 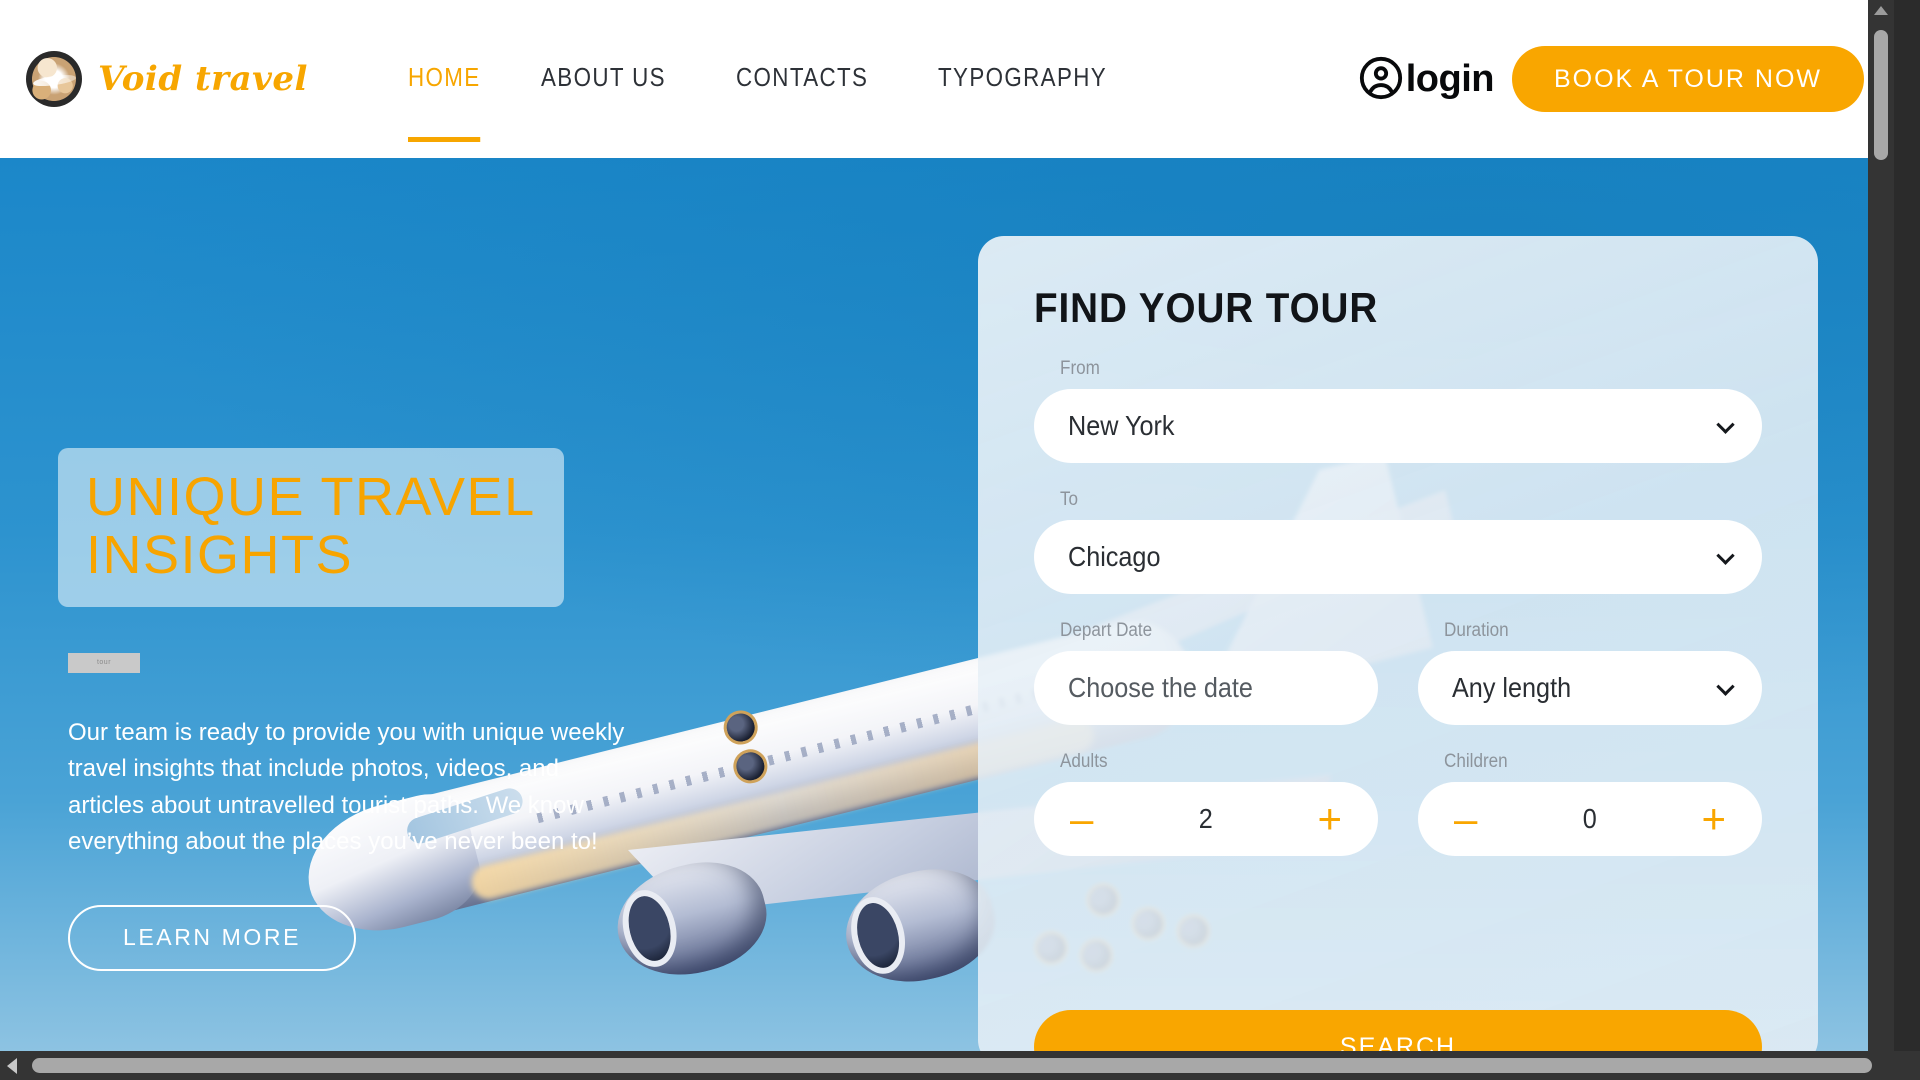 What do you see at coordinates (1398, 426) in the screenshot?
I see `from-select: New York` at bounding box center [1398, 426].